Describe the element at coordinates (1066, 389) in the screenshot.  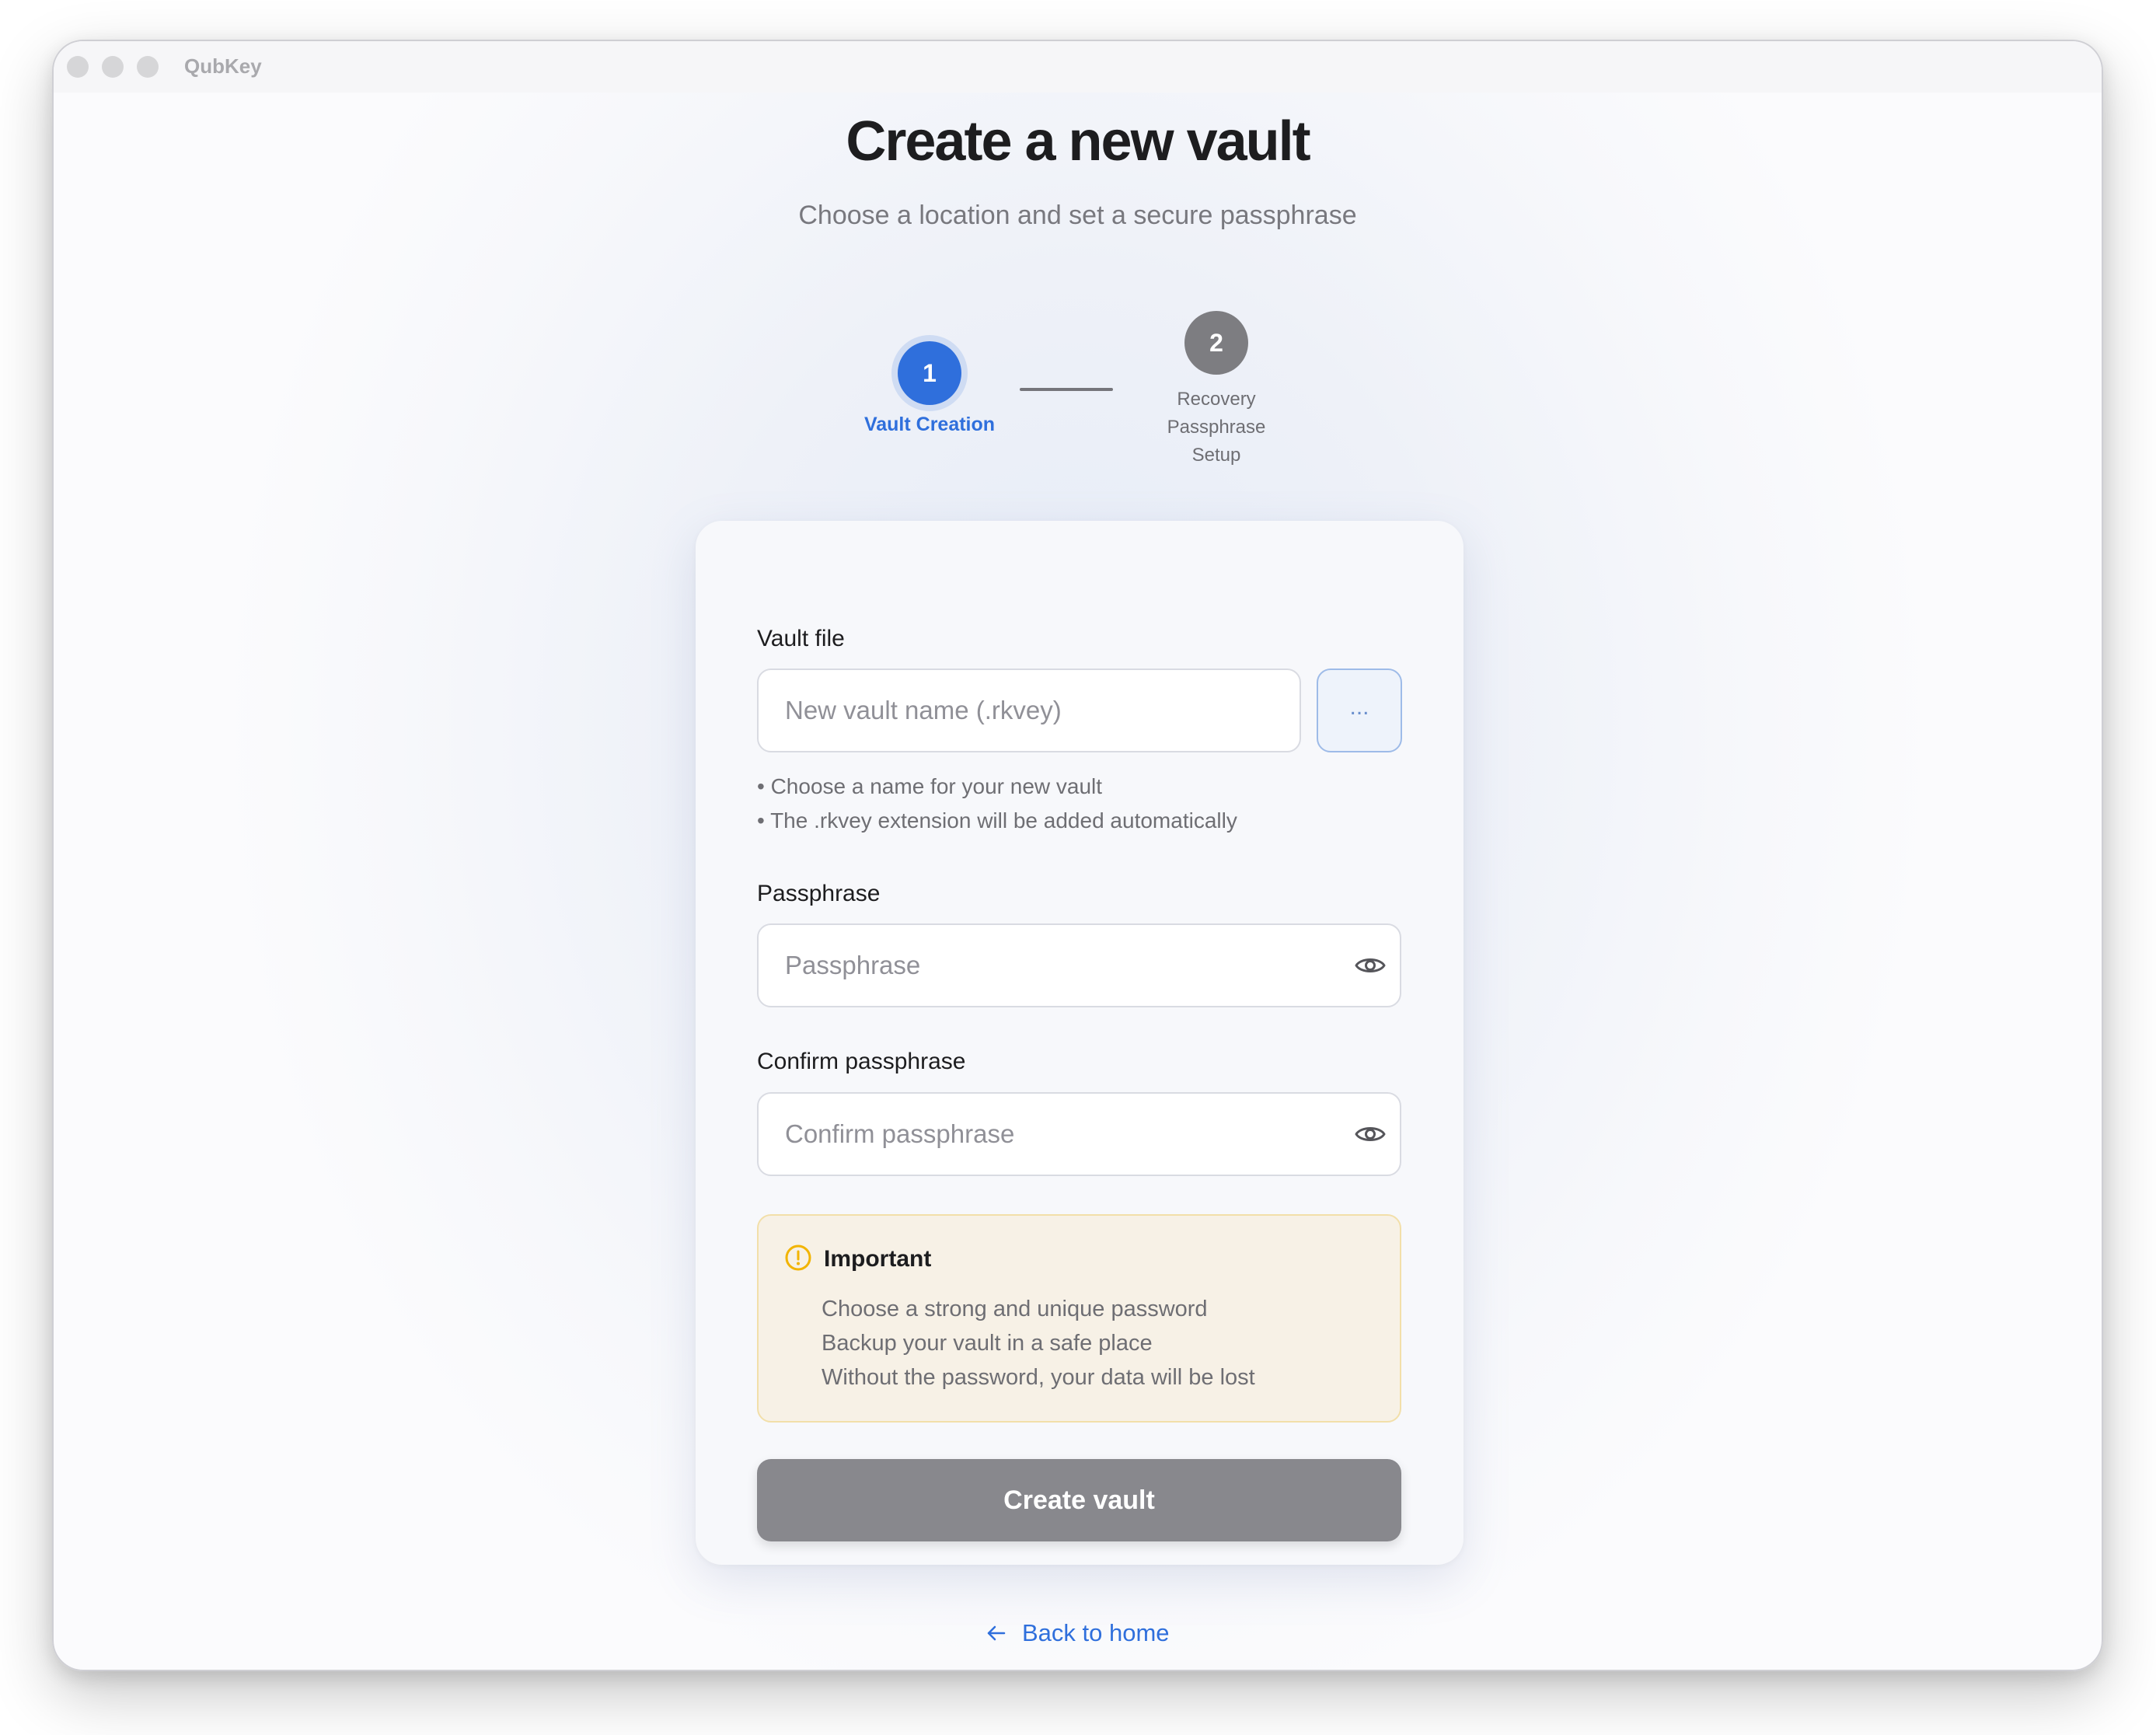
I see `step-connector` at that location.